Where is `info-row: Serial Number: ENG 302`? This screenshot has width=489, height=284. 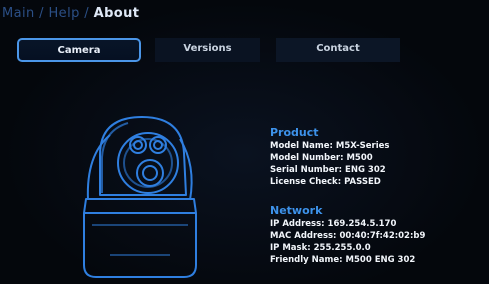
info-row: Serial Number: ENG 302 is located at coordinates (329, 170).